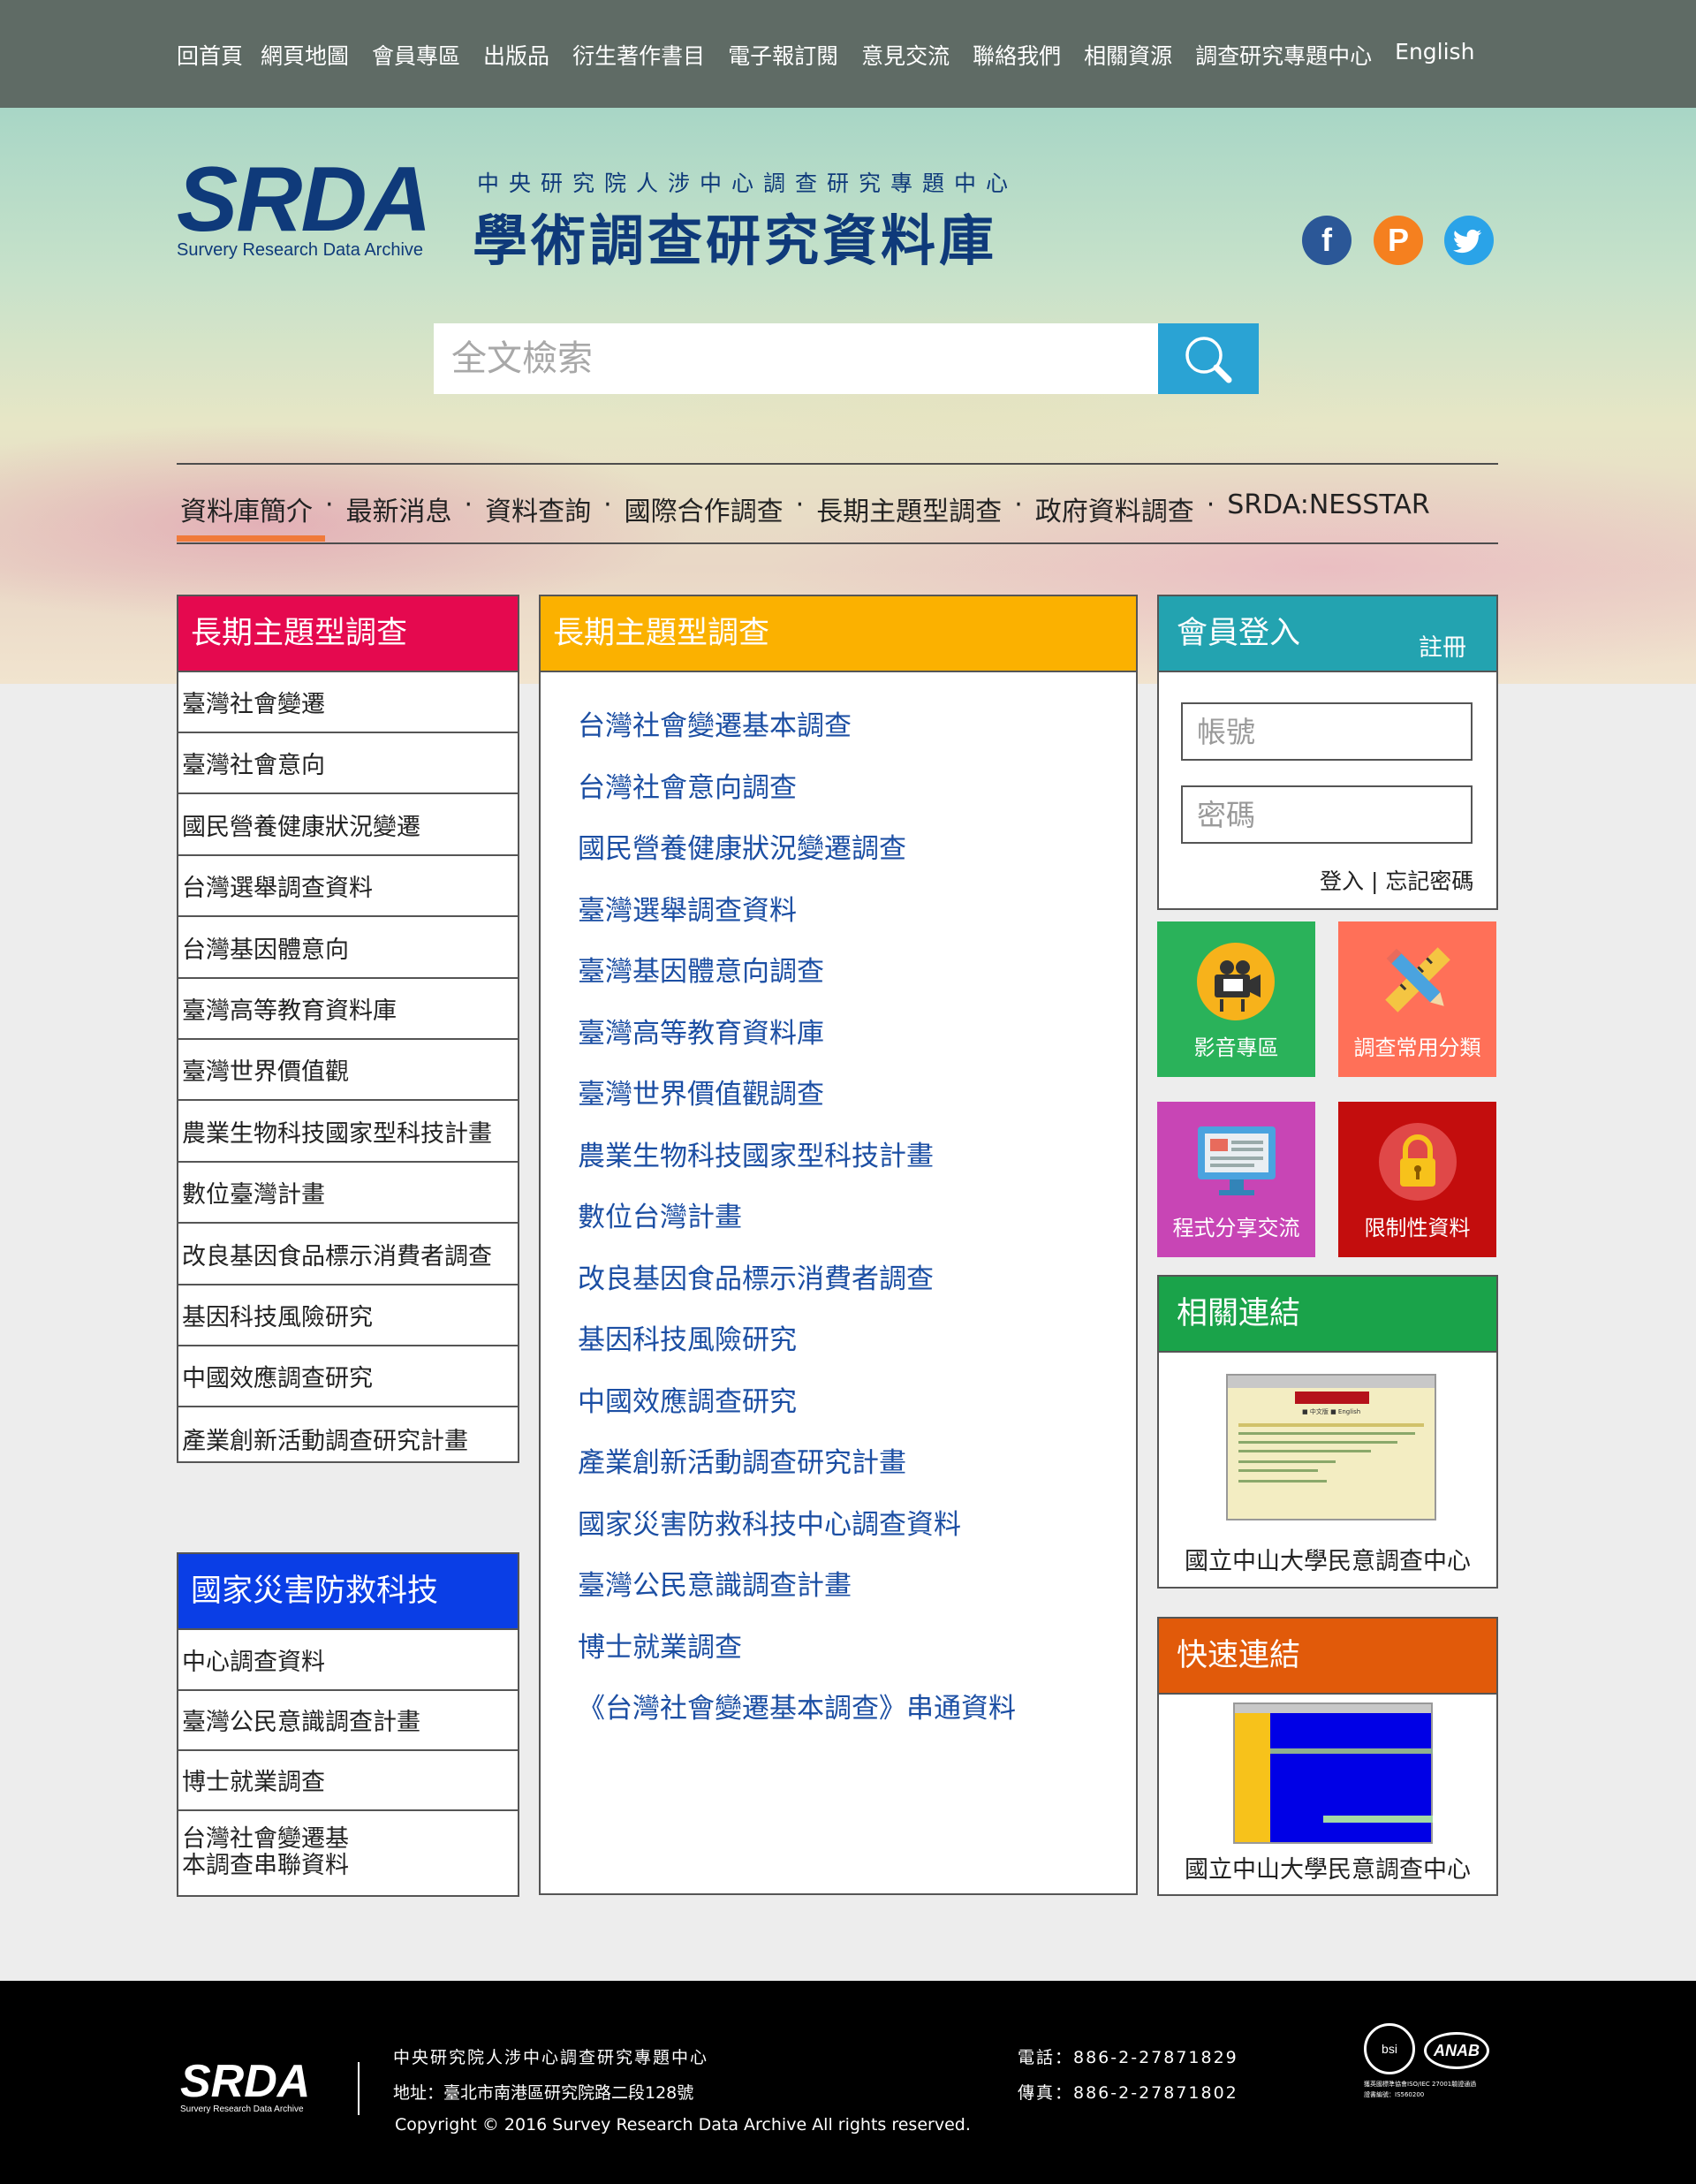  I want to click on tile-video: 影音專區, so click(1236, 999).